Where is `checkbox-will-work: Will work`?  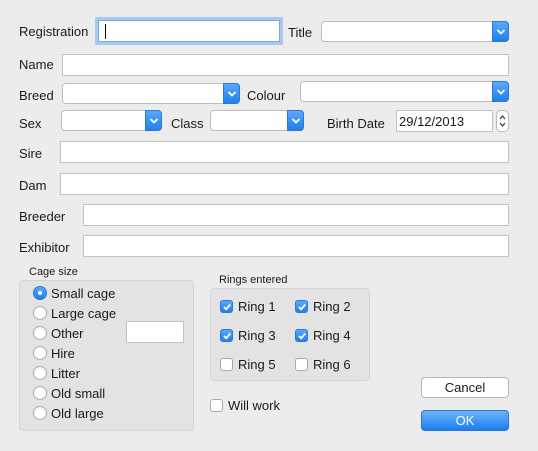
checkbox-will-work: Will work is located at coordinates (245, 405).